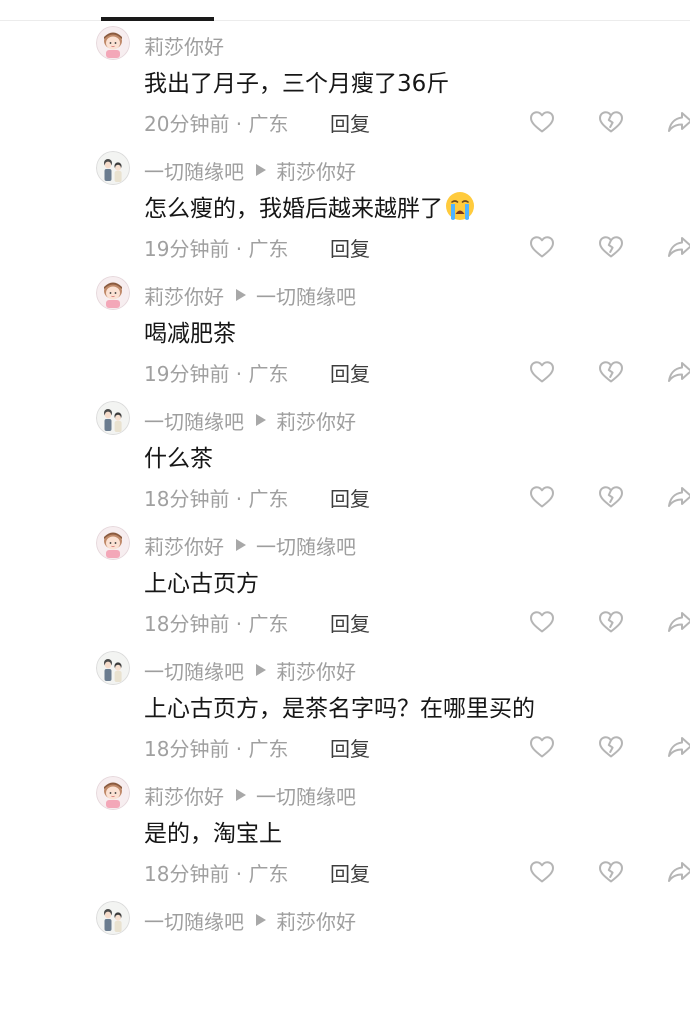 Image resolution: width=690 pixels, height=1024 pixels. I want to click on comment-item: 莉莎你好 一切随缘吧 喝减肥茶 19分钟前 · 广东 回复, so click(345, 337).